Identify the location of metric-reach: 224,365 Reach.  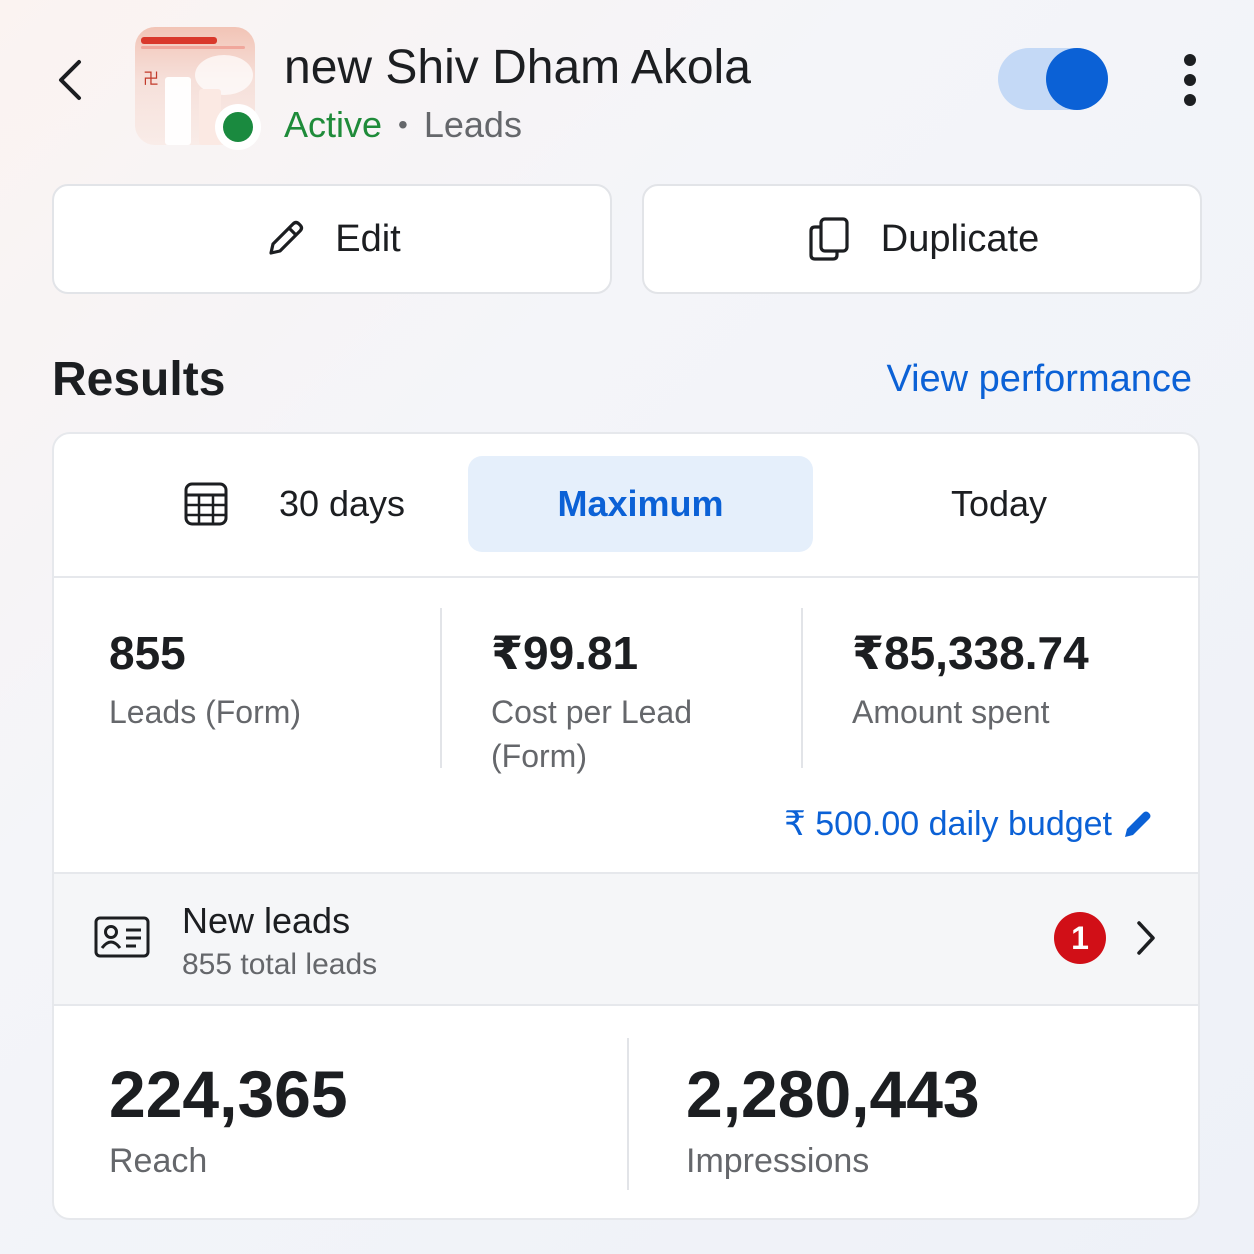
(228, 1118).